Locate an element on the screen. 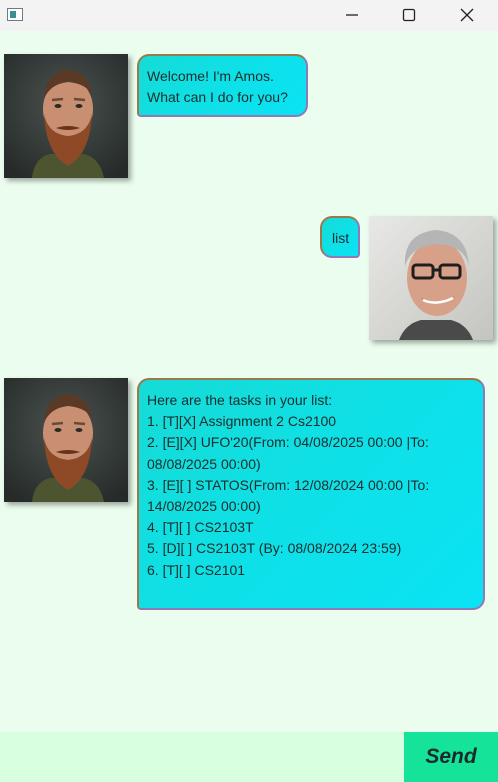 This screenshot has height=782, width=498. app-window-icon is located at coordinates (15, 14).